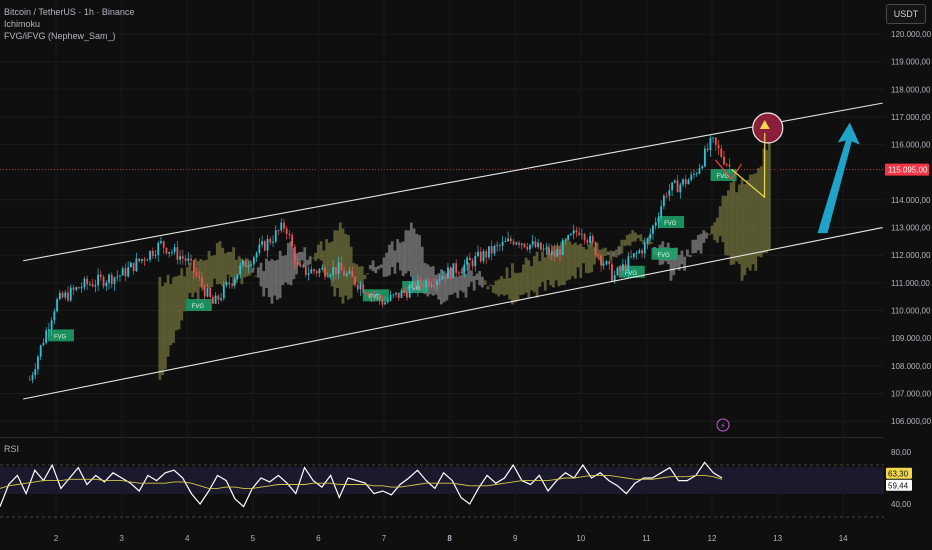  I want to click on currency-button: USDT, so click(906, 14).